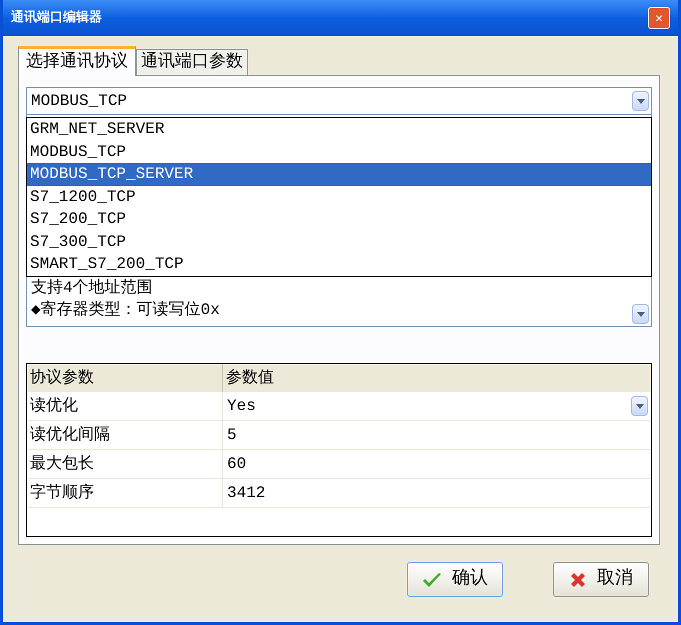  Describe the element at coordinates (56, 18) in the screenshot. I see `window-title: 通讯端口编辑器` at that location.